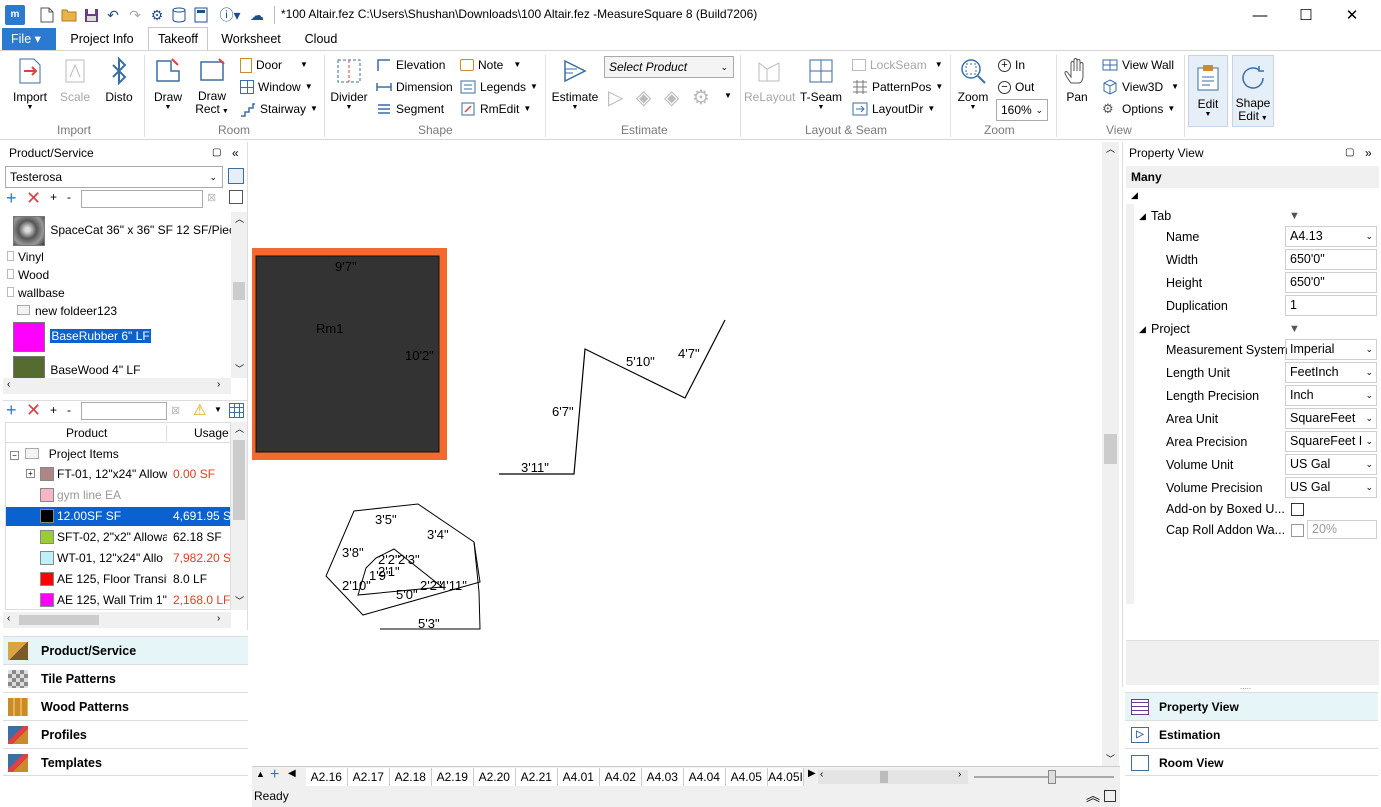  Describe the element at coordinates (11, 410) in the screenshot. I see `add-icon: +` at that location.